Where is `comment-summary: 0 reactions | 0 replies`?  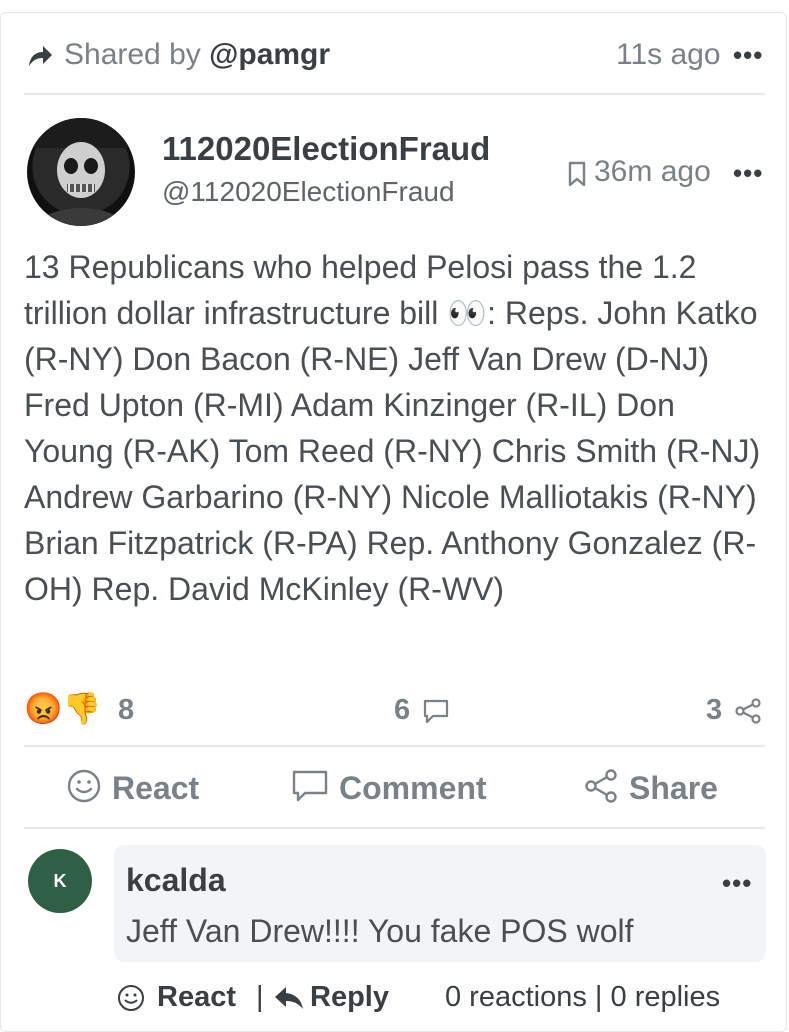 comment-summary: 0 reactions | 0 replies is located at coordinates (583, 997).